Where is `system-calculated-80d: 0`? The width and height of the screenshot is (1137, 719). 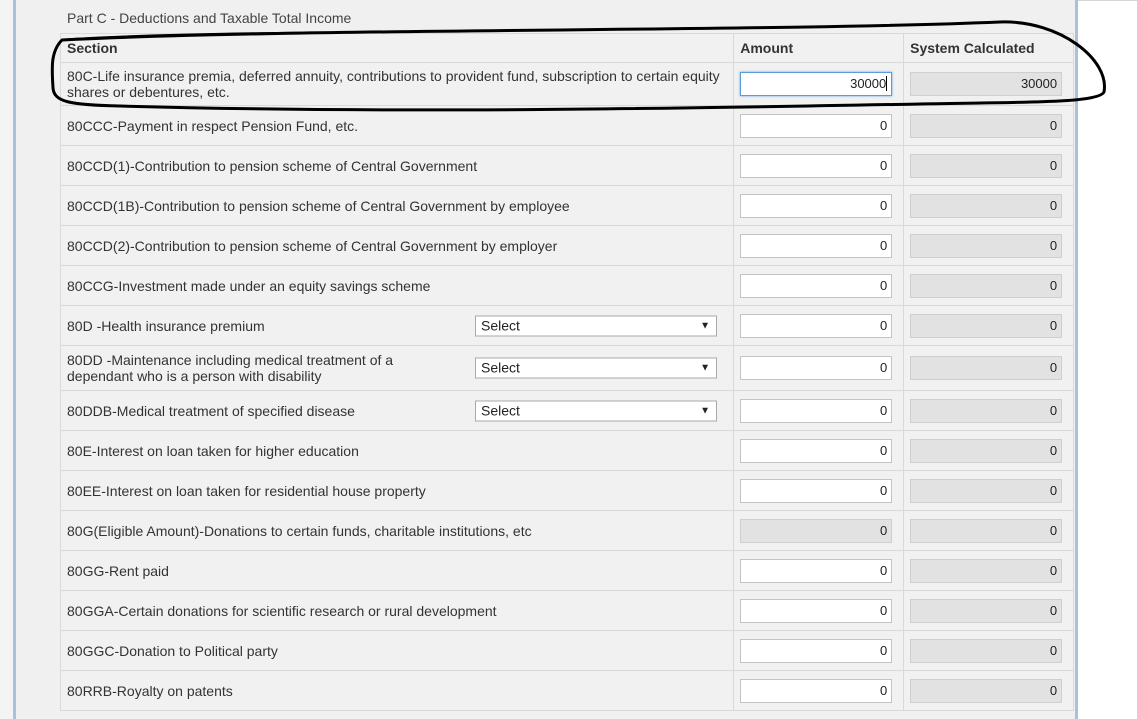 system-calculated-80d: 0 is located at coordinates (986, 325).